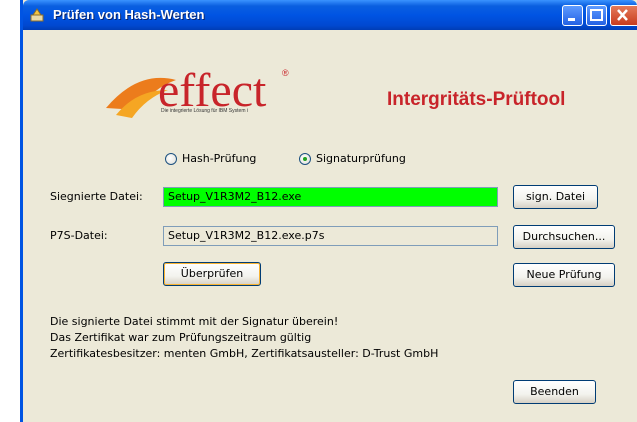 This screenshot has width=637, height=422. What do you see at coordinates (219, 158) in the screenshot?
I see `radio-hash-label: Hash-Prüfung` at bounding box center [219, 158].